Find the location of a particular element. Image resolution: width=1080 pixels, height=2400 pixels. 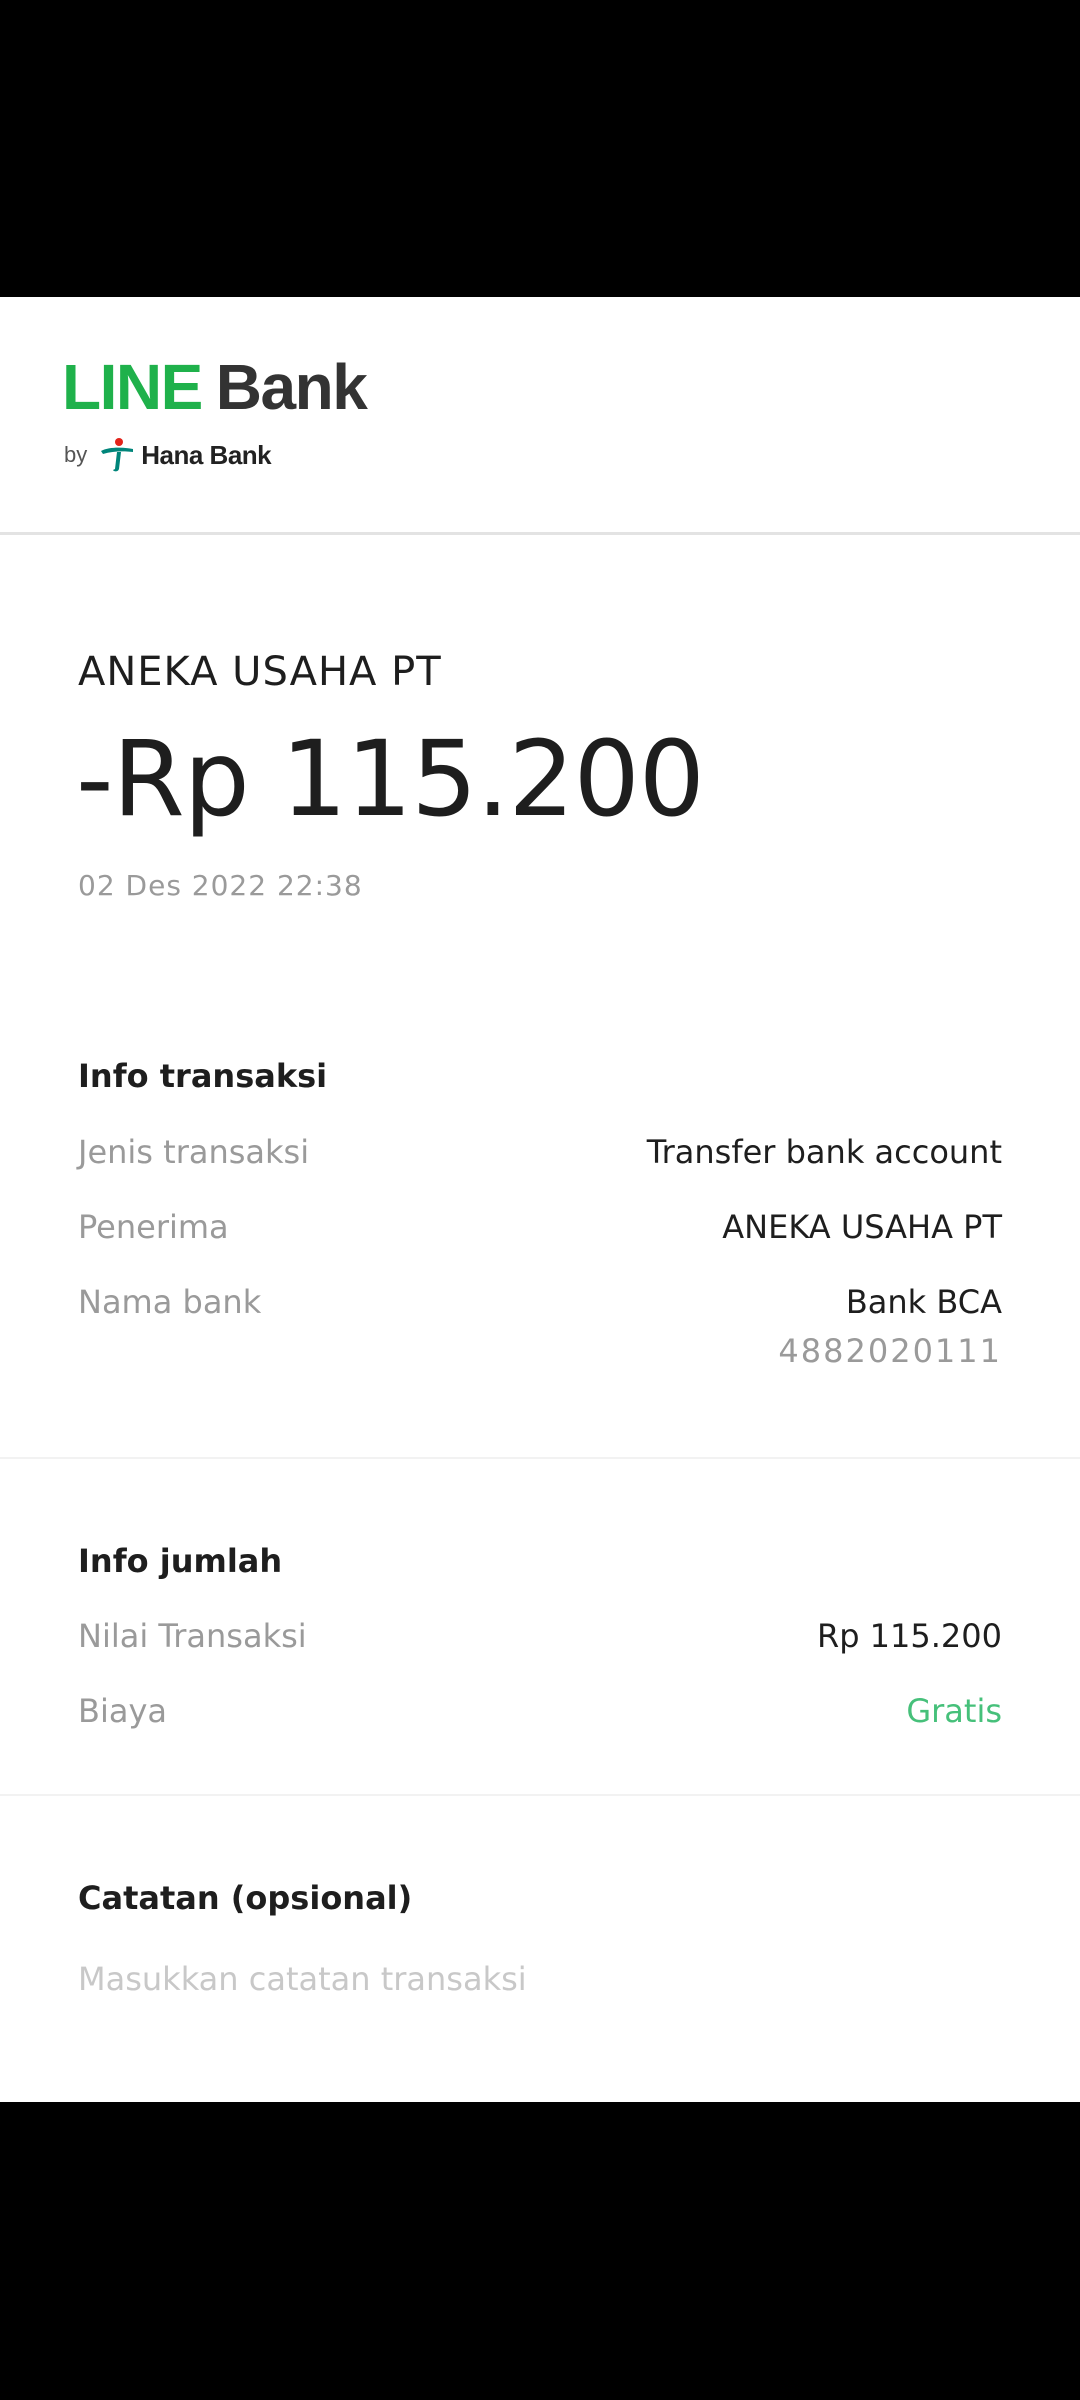

fee-label: Biaya is located at coordinates (122, 1711).